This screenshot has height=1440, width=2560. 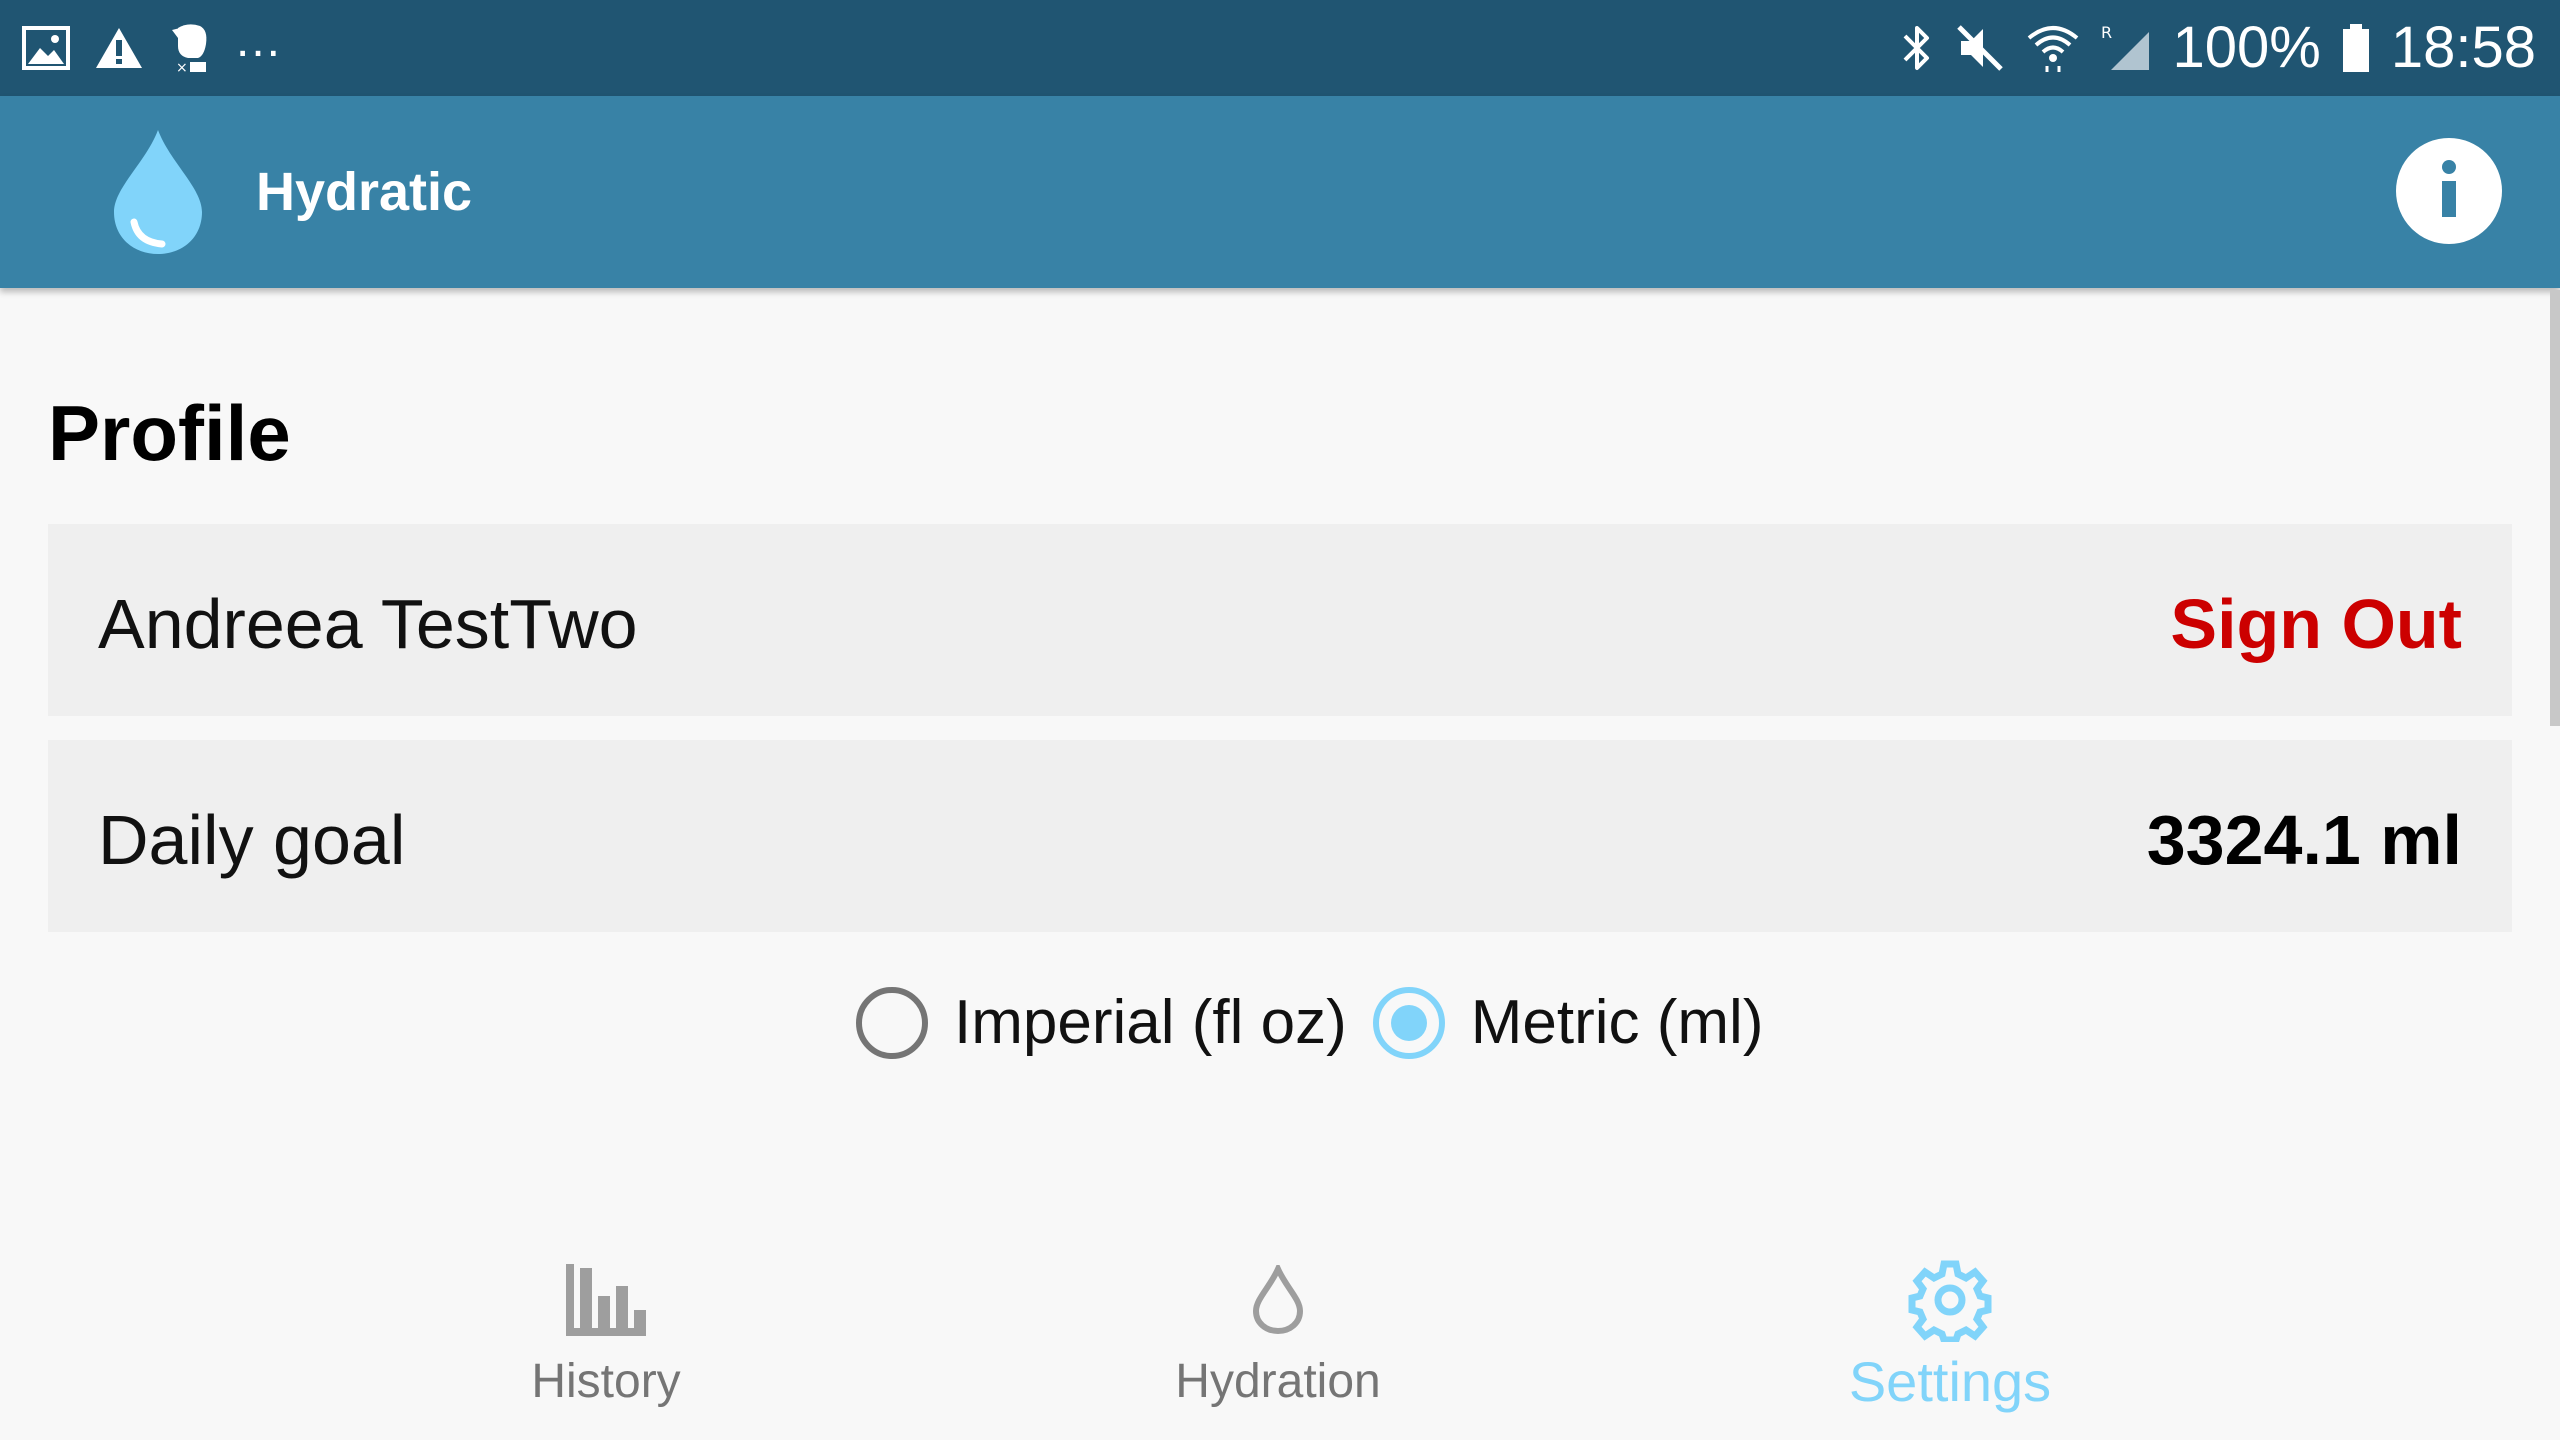 I want to click on user-name: Andreea TestTwo, so click(x=368, y=624).